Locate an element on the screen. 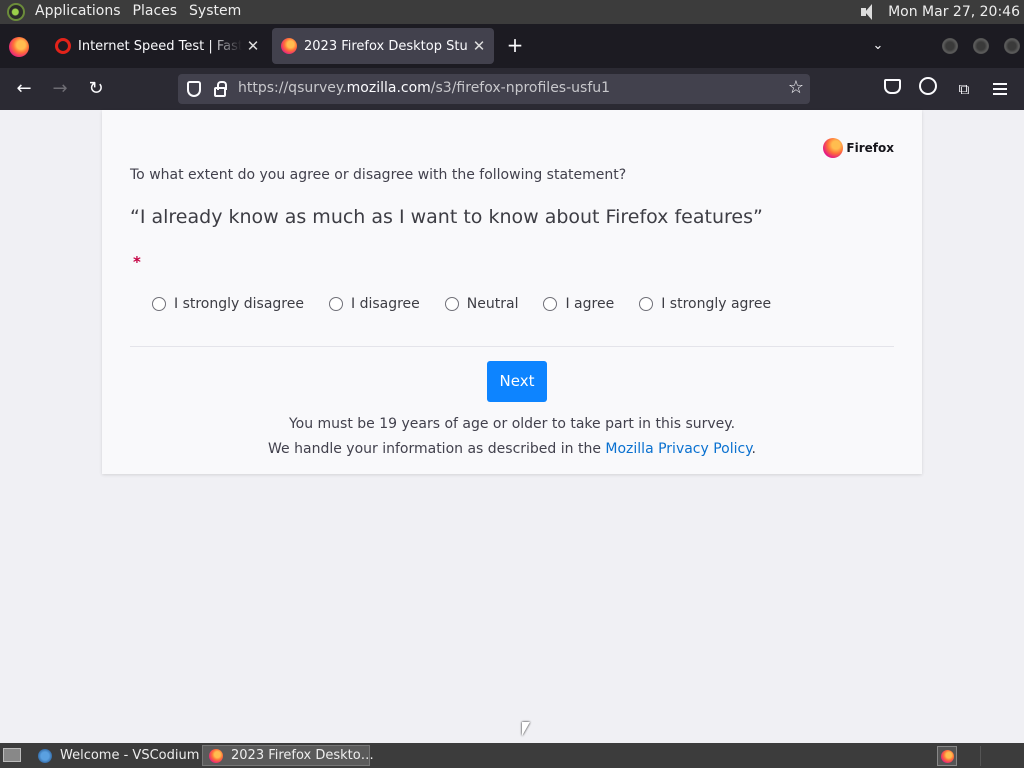 Image resolution: width=1024 pixels, height=768 pixels. back-arrow-icon: ← is located at coordinates (24, 89).